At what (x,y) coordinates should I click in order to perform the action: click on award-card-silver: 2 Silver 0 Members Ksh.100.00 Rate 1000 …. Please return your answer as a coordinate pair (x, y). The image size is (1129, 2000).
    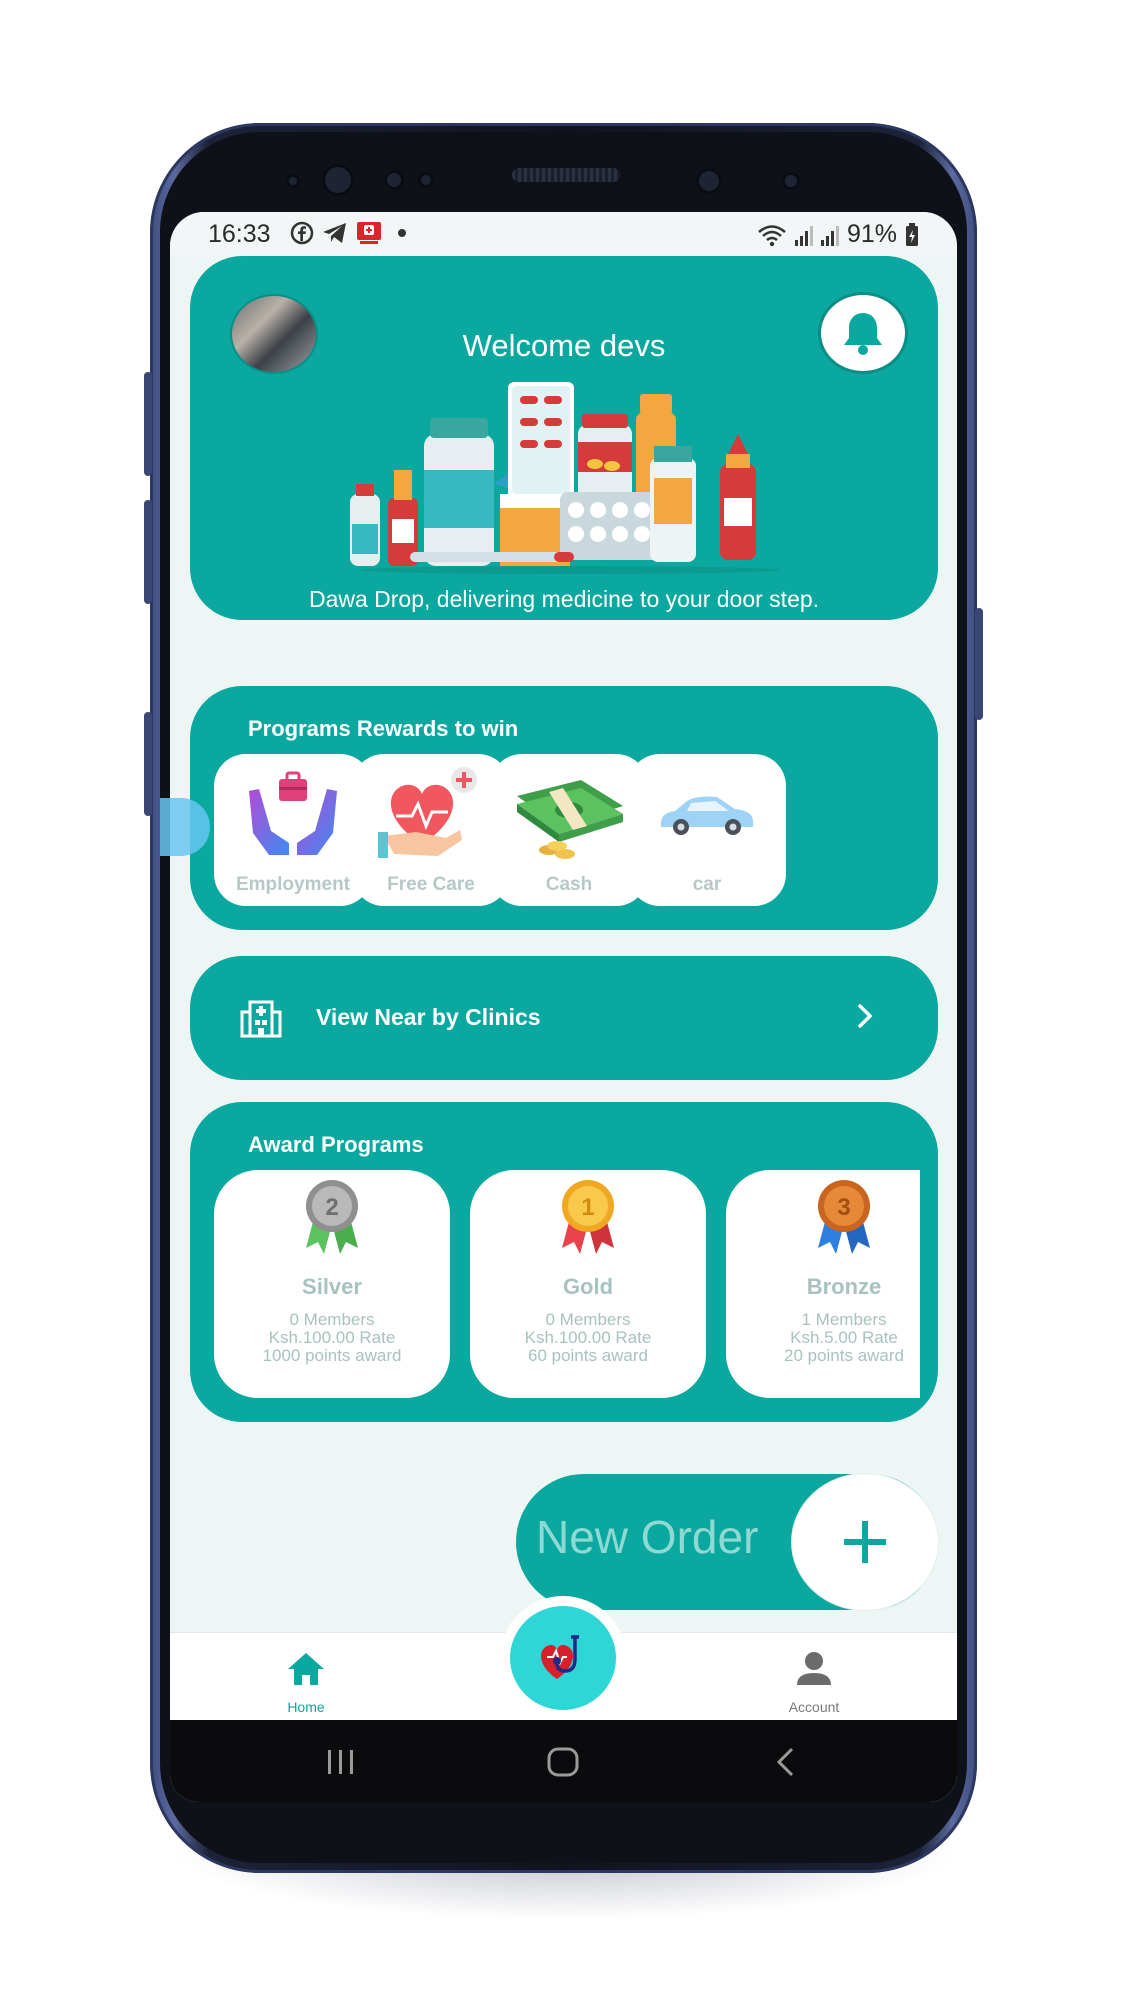
    Looking at the image, I should click on (332, 1284).